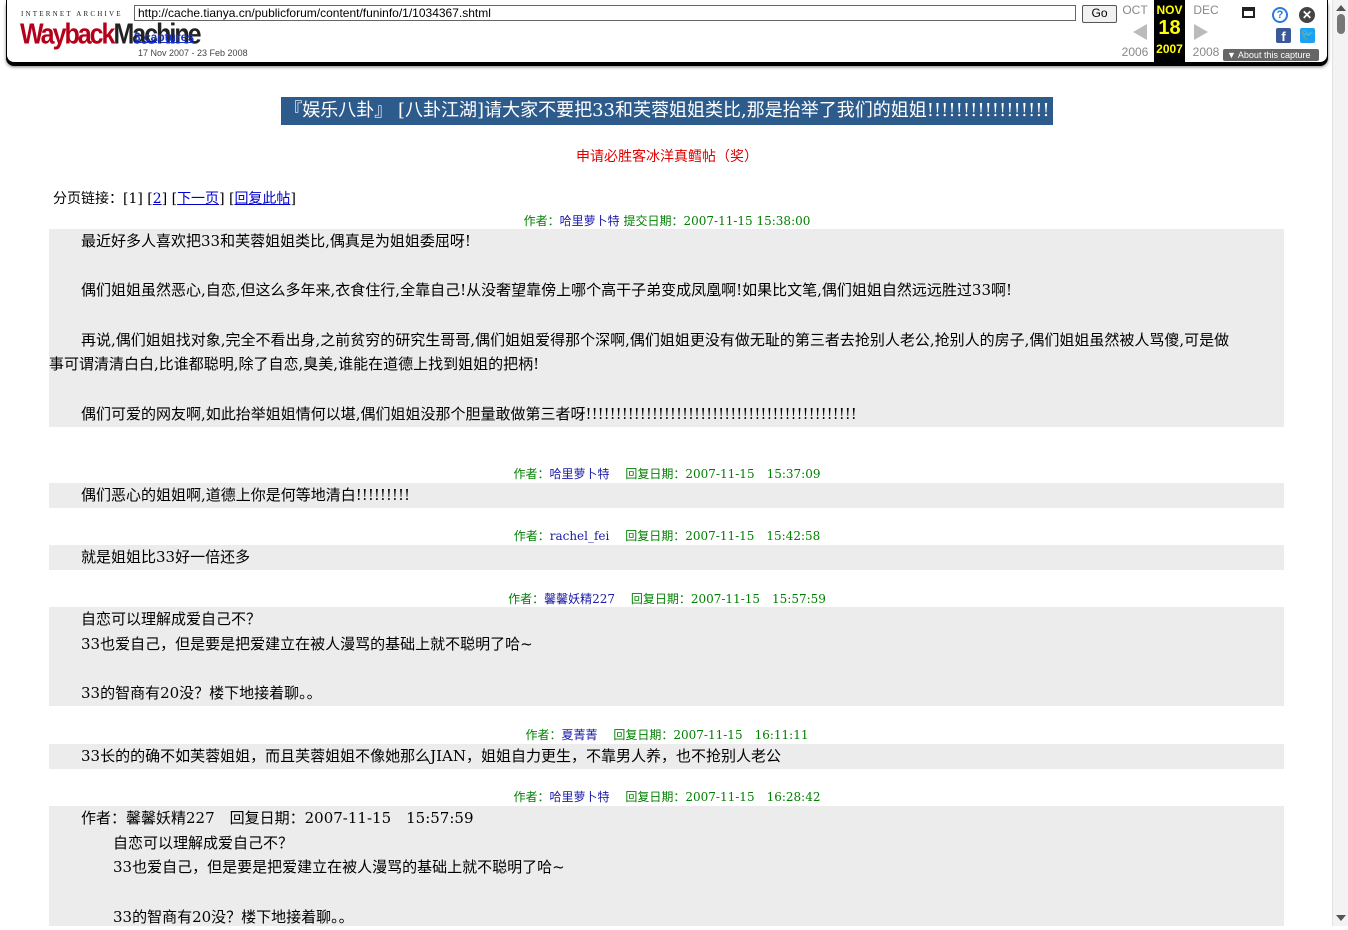  I want to click on post-header: 作者：馨馨妖精227 回复日期：2007-11-15 15:57:59, so click(667, 598).